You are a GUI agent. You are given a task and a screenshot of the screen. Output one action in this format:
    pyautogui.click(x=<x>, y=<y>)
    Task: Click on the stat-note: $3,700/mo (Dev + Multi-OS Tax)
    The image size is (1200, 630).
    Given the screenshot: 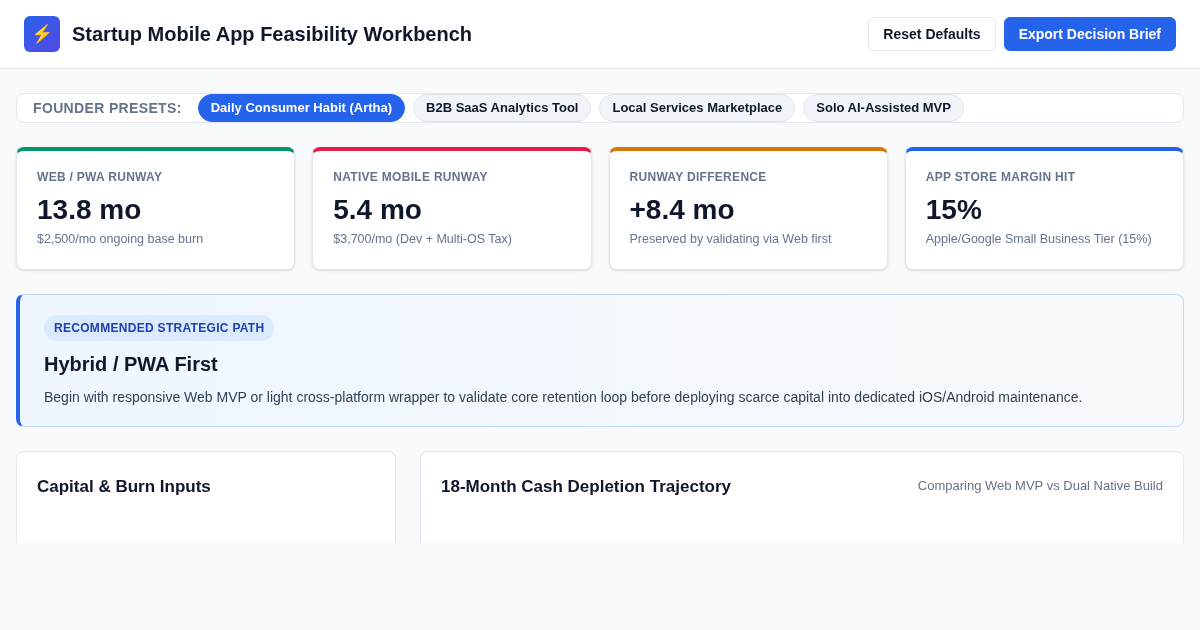 What is the action you would take?
    pyautogui.click(x=423, y=239)
    